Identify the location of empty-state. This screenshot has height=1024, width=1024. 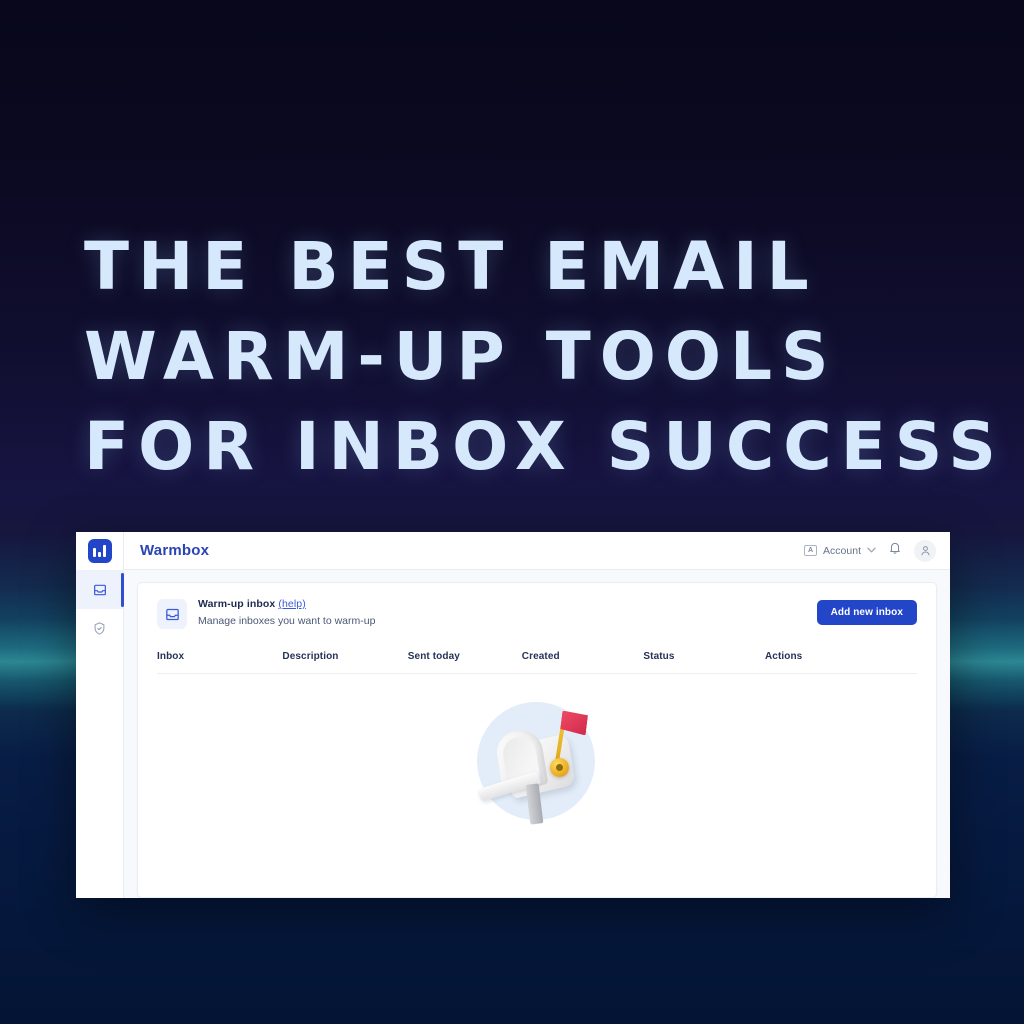
(537, 750).